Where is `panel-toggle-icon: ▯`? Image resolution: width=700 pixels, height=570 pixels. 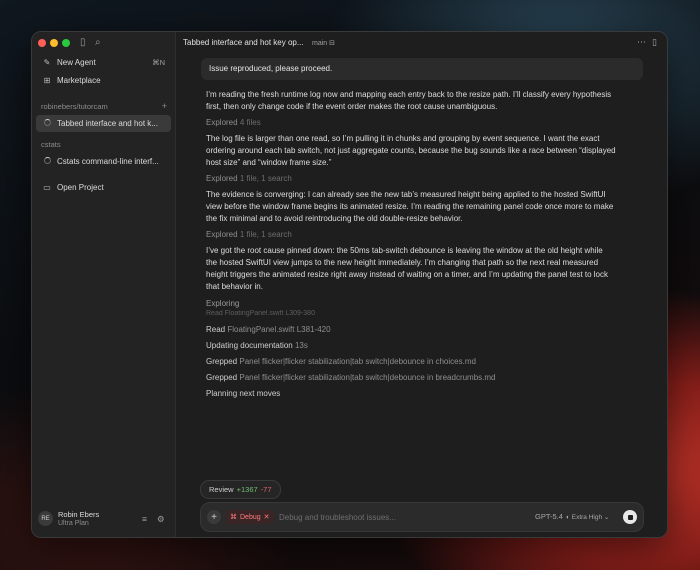
panel-toggle-icon: ▯ is located at coordinates (654, 42).